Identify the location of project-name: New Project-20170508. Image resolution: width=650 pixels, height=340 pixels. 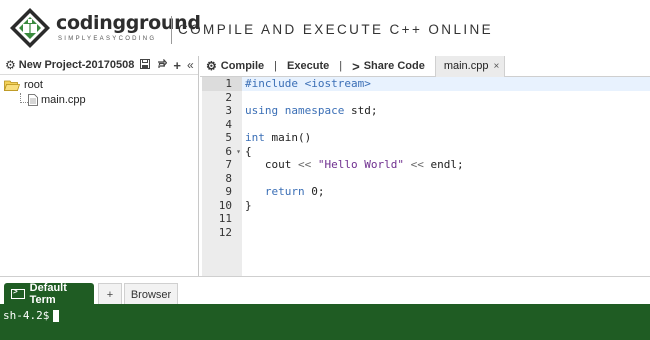
(77, 65).